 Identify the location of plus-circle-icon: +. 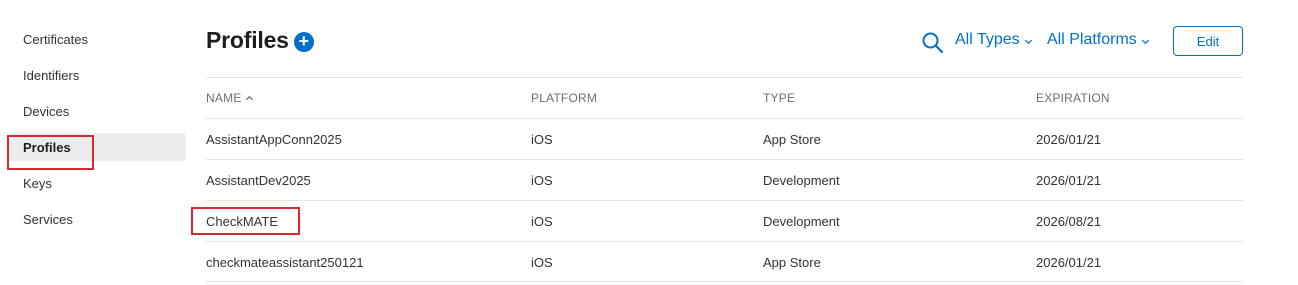
(304, 41).